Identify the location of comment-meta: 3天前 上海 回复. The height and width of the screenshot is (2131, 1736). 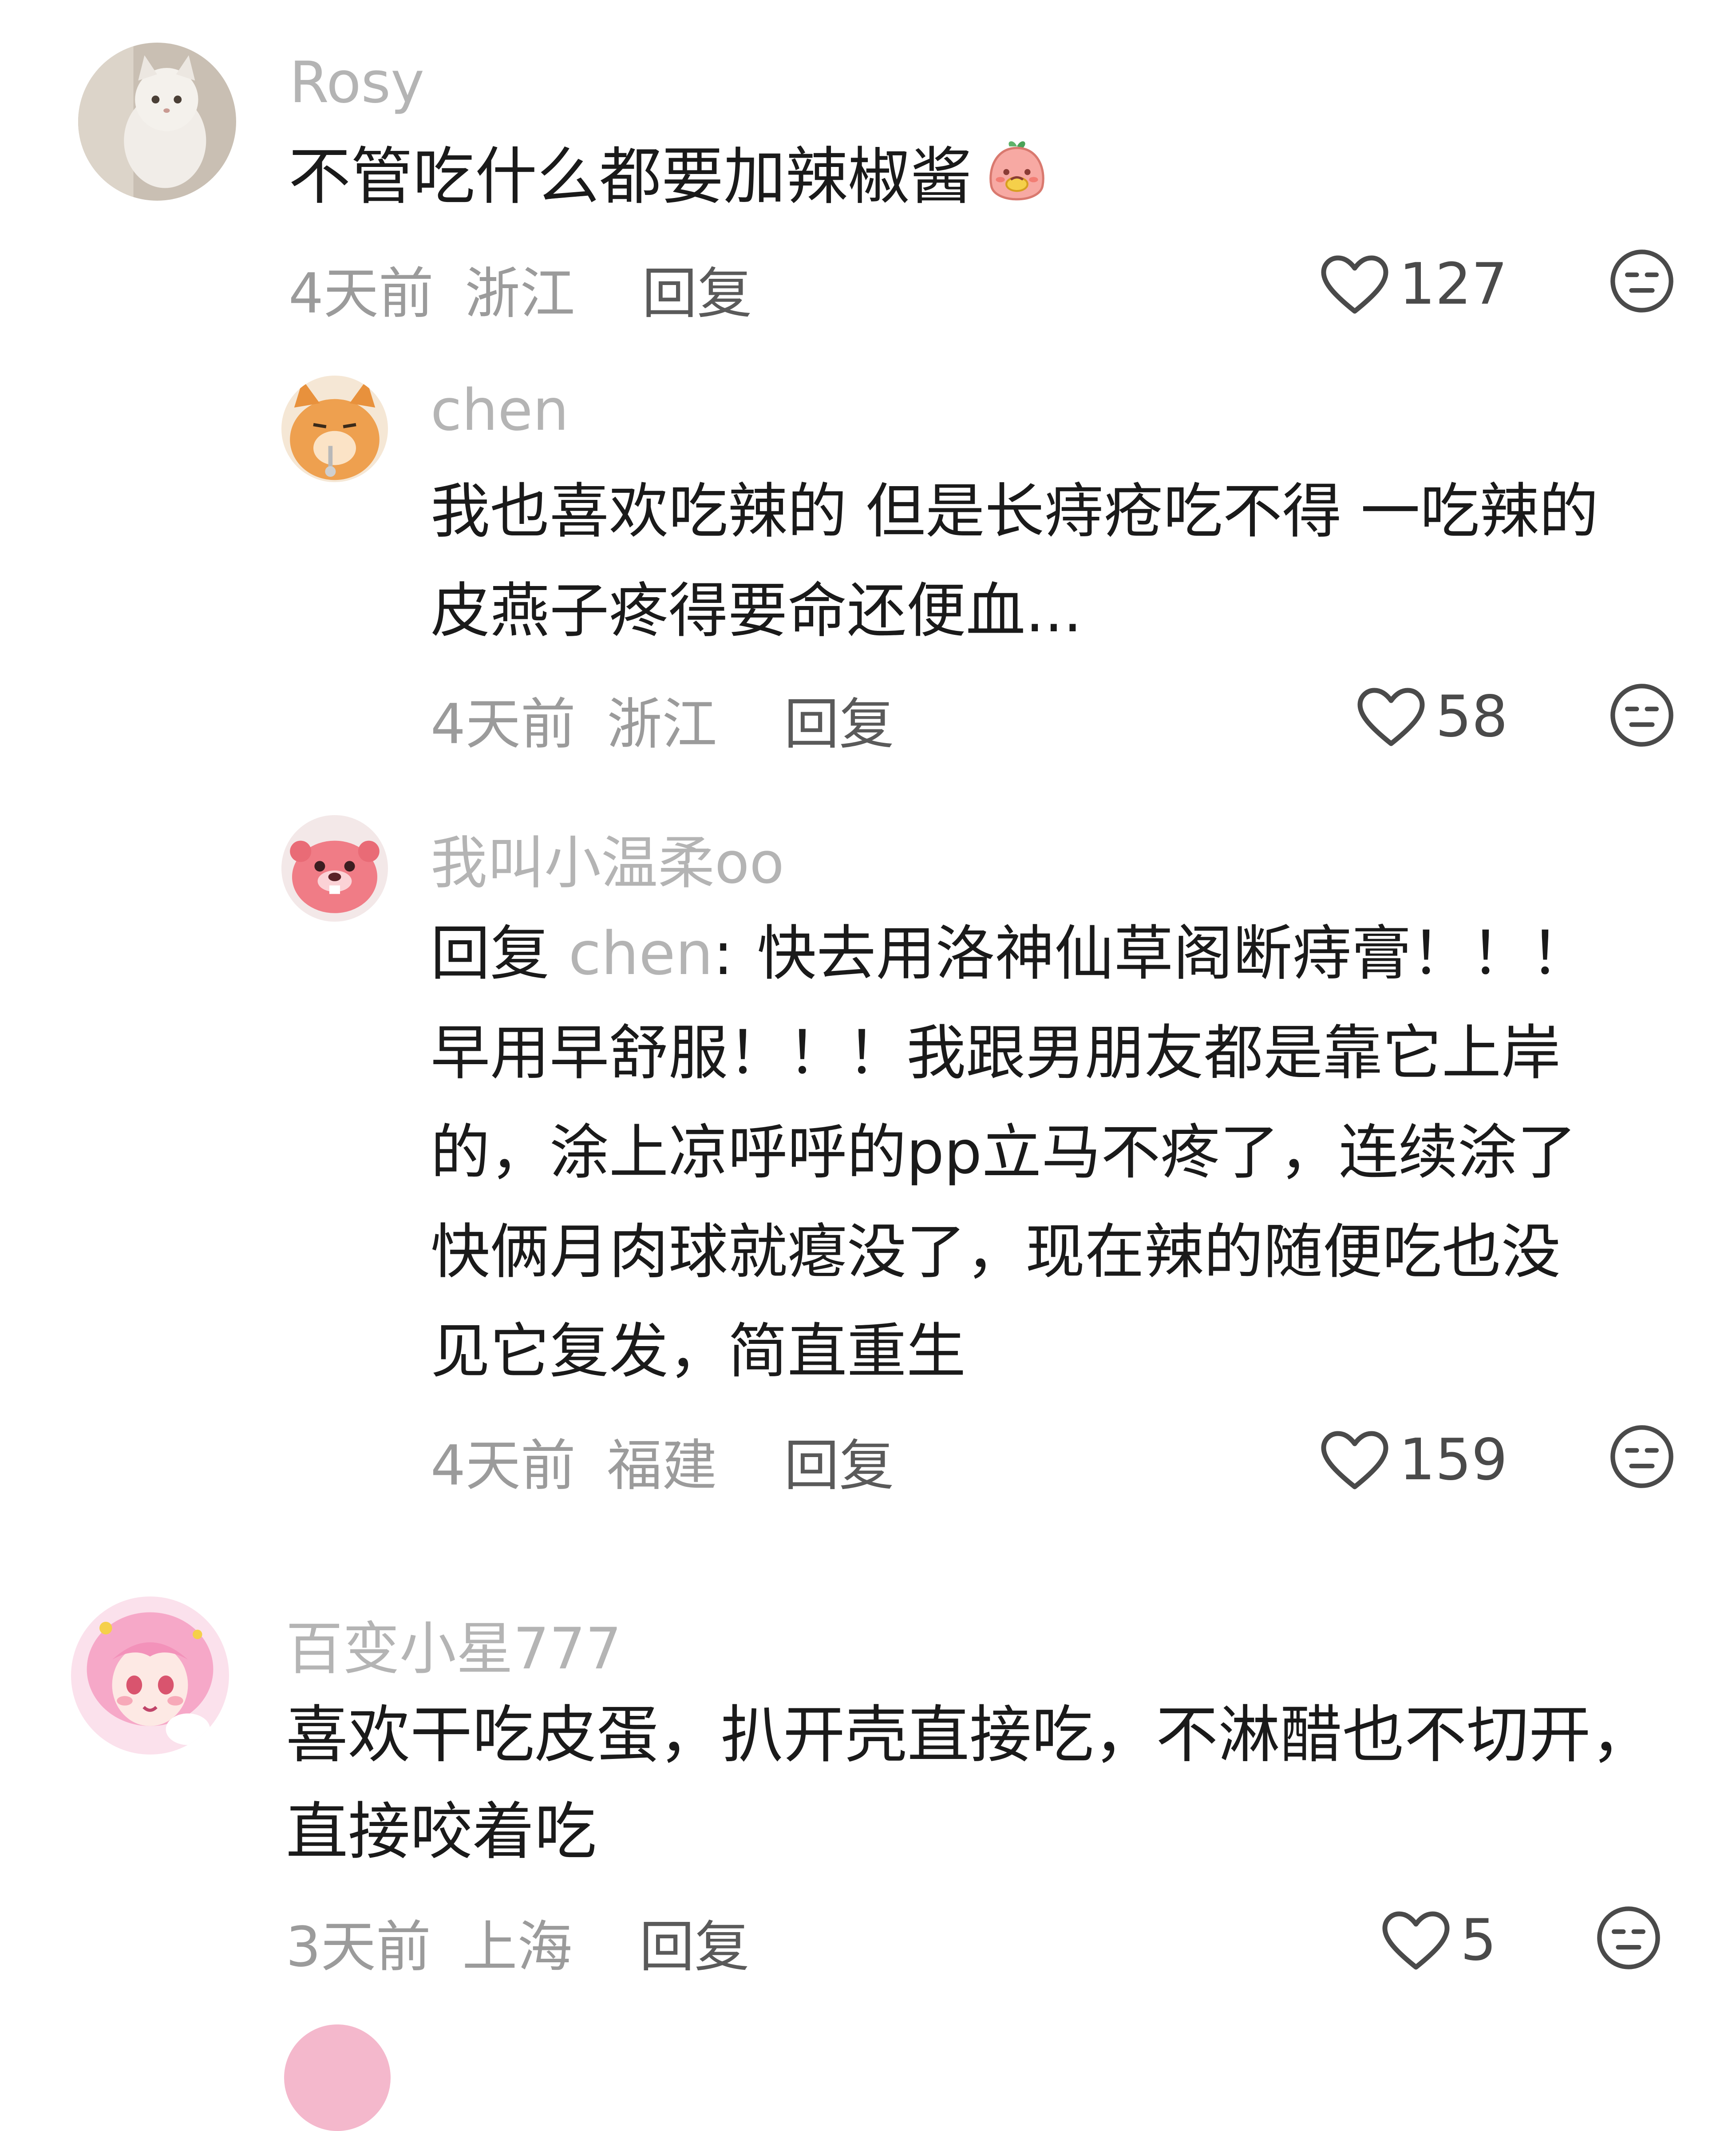
(517, 1942).